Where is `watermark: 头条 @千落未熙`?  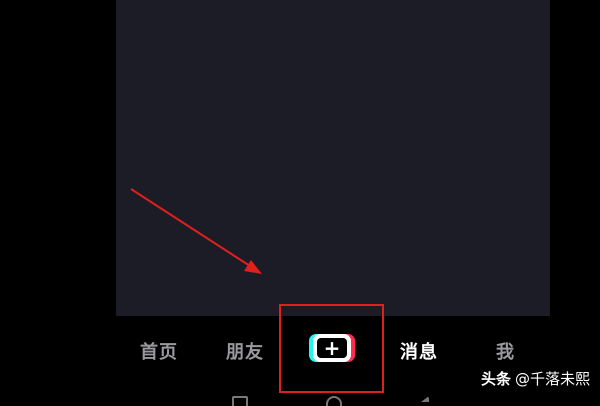
watermark: 头条 @千落未熙 is located at coordinates (535, 378).